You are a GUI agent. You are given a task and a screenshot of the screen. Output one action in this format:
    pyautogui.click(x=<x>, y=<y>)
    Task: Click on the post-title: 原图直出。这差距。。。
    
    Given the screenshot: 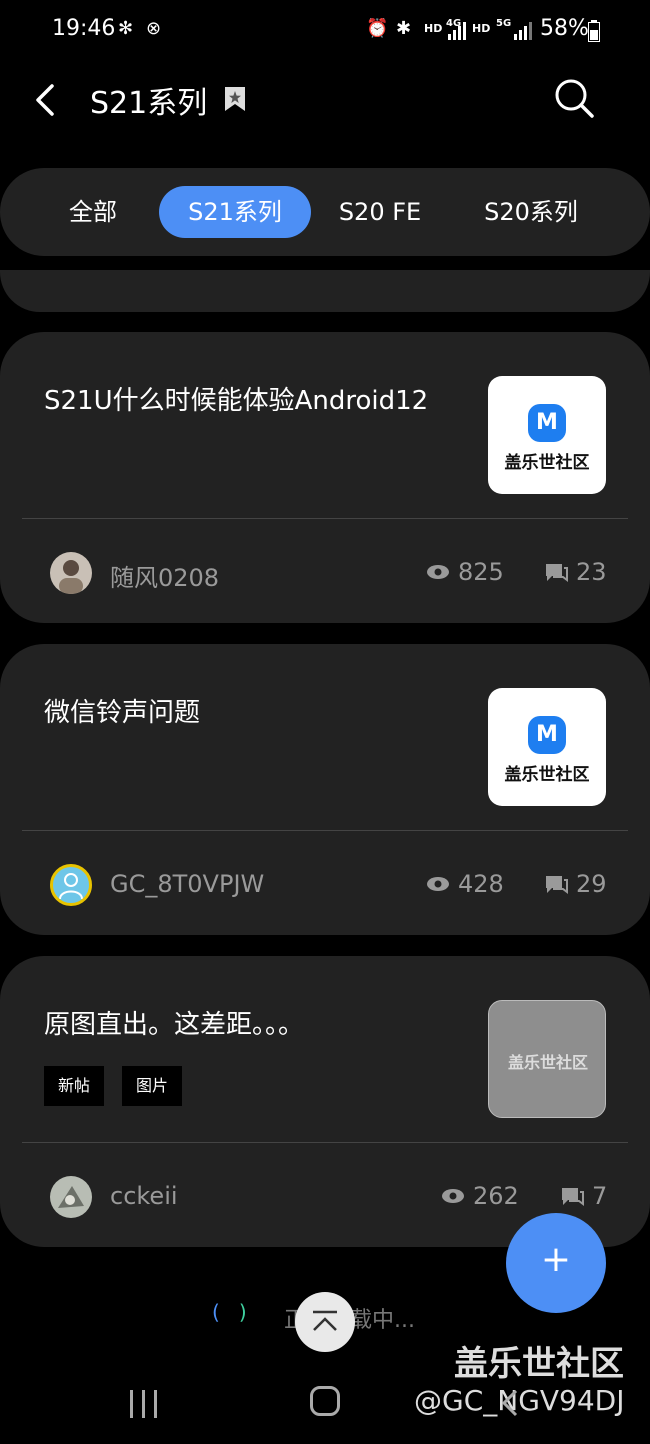 What is the action you would take?
    pyautogui.click(x=174, y=1025)
    